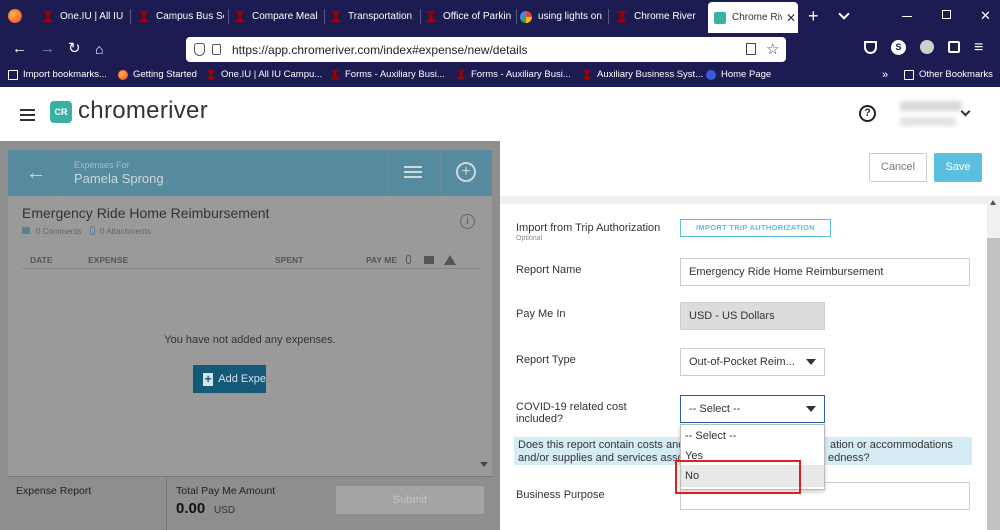 The height and width of the screenshot is (530, 1000). I want to click on import-label: Import from Trip Authorization, so click(588, 228).